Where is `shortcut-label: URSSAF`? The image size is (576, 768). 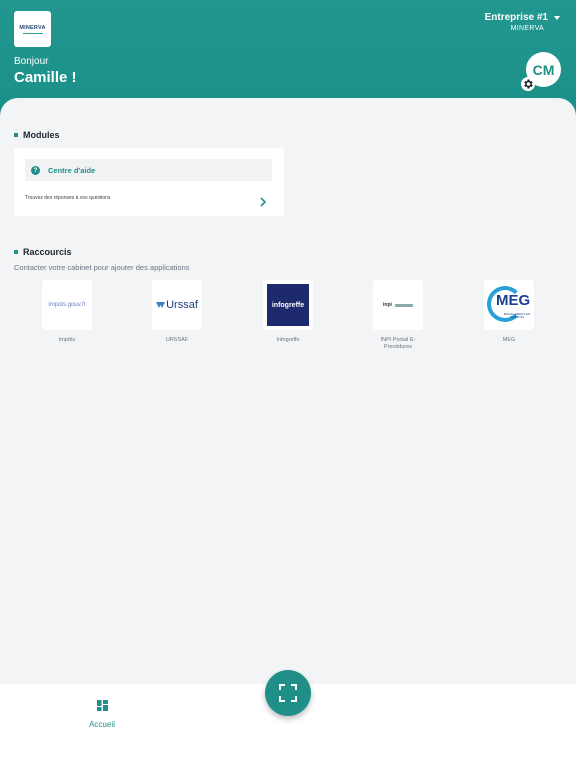 shortcut-label: URSSAF is located at coordinates (177, 340).